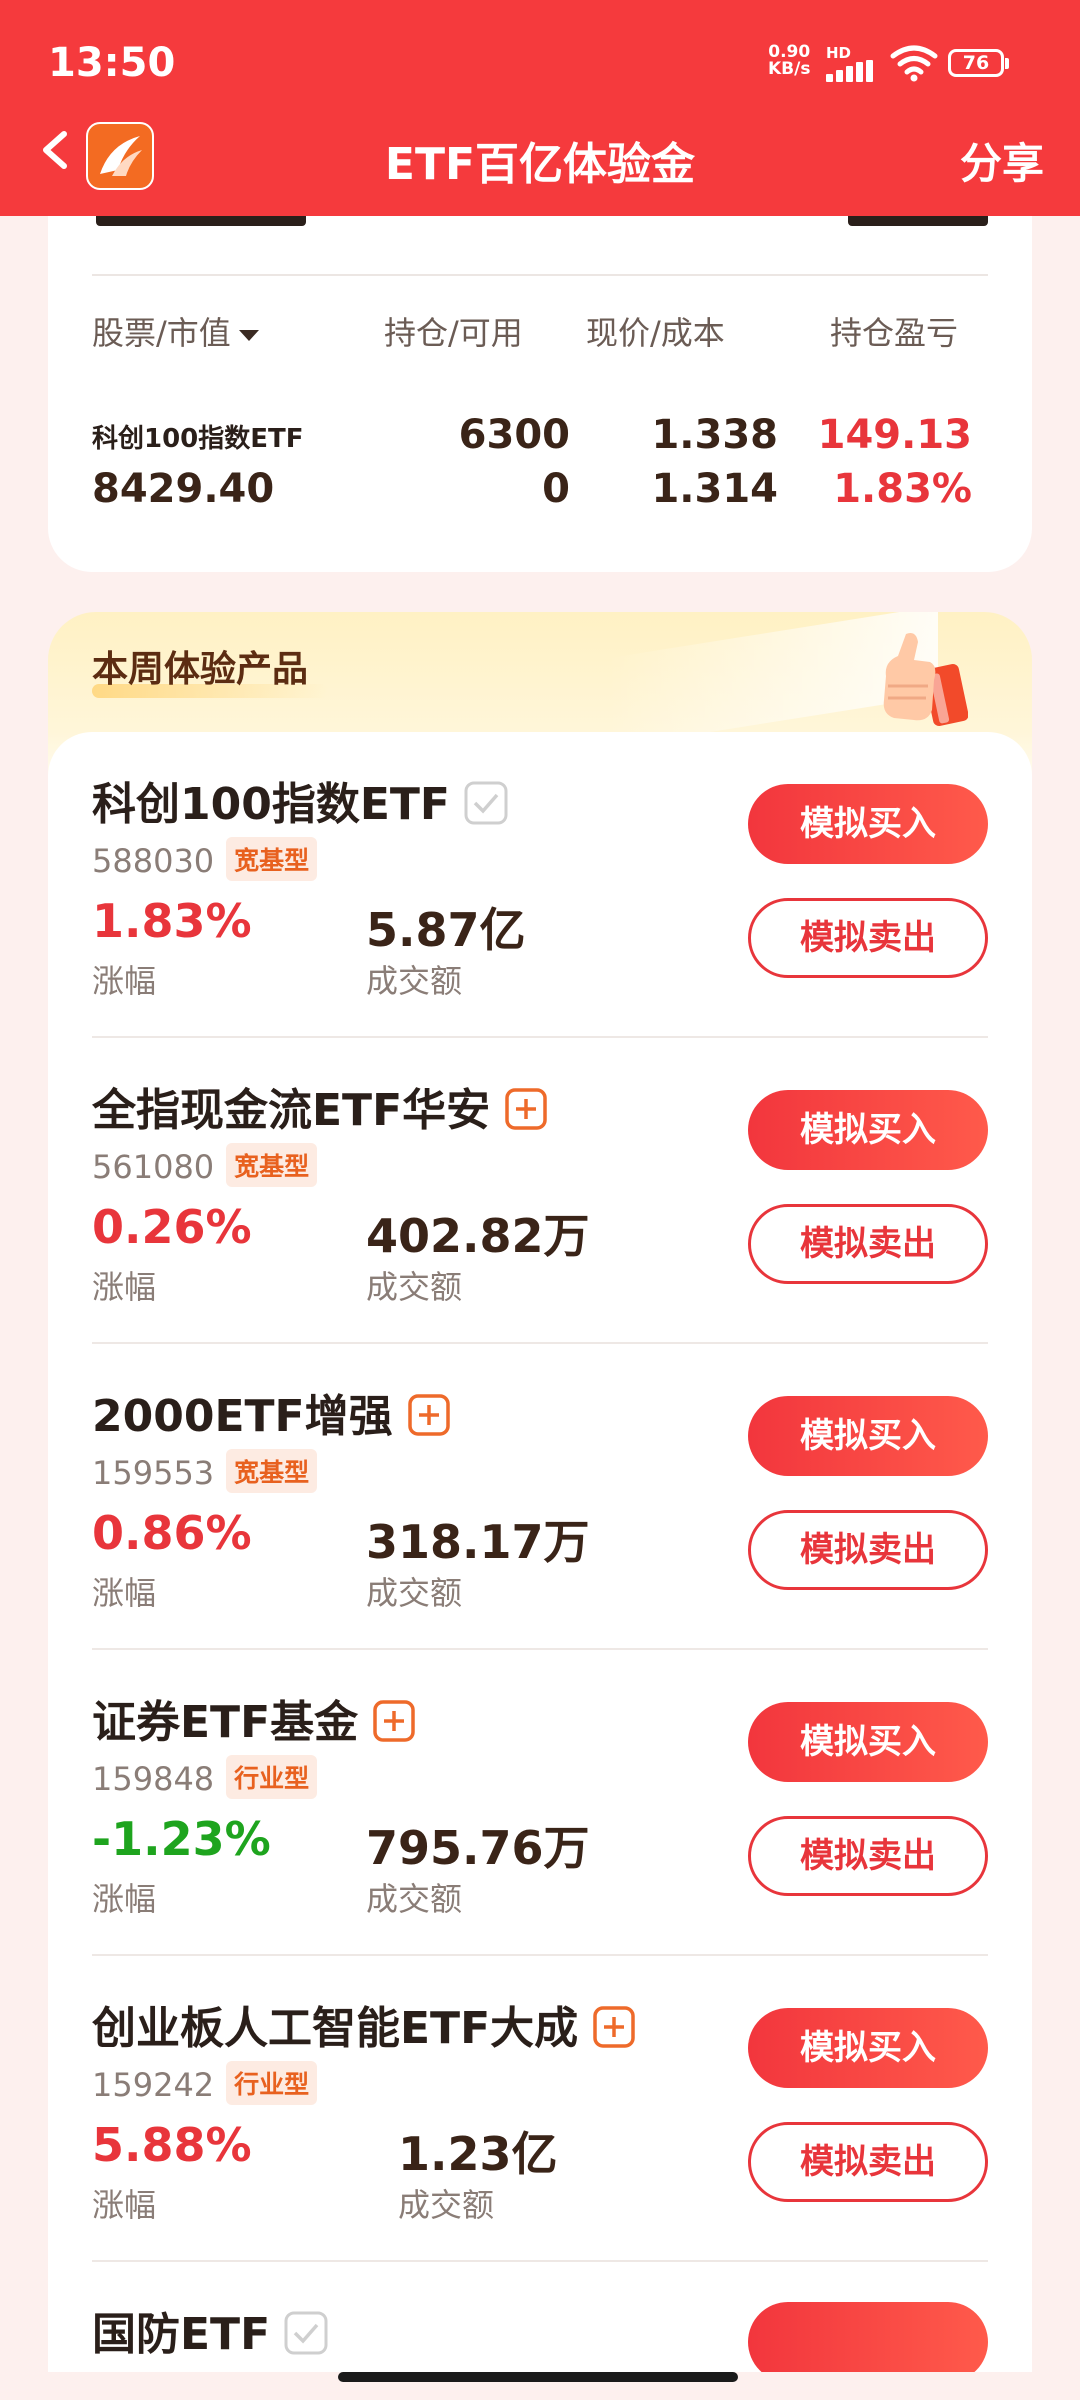 Image resolution: width=1080 pixels, height=2400 pixels. I want to click on header-price-cost: 现价/成本, so click(655, 333).